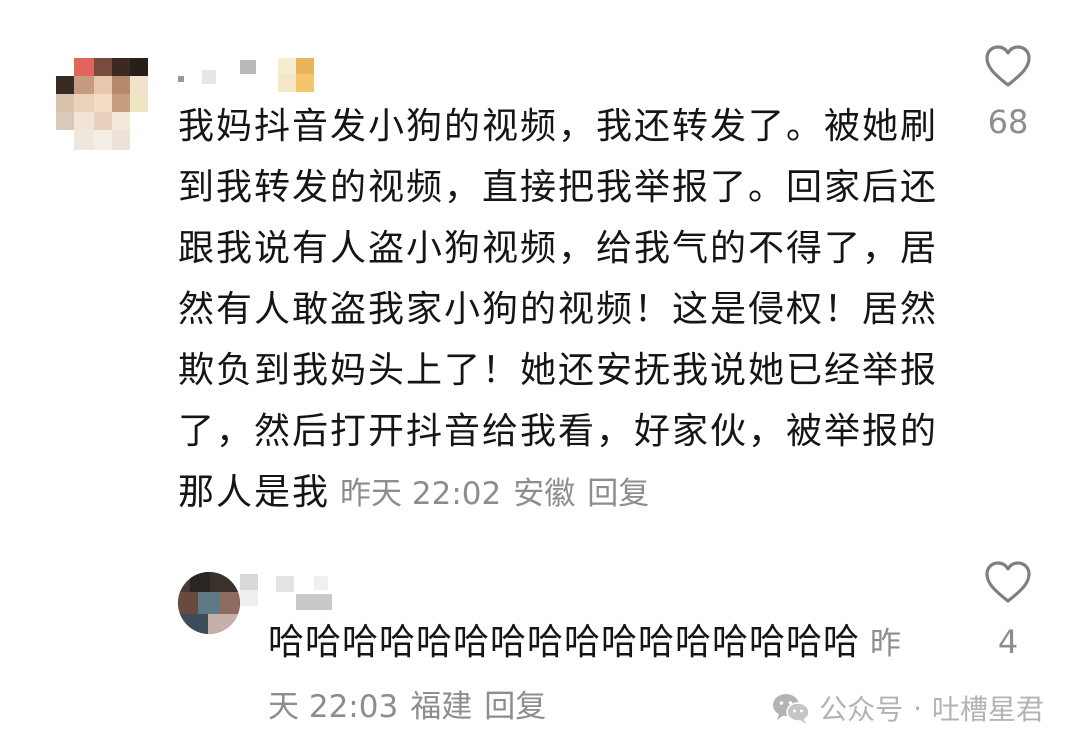 This screenshot has height=754, width=1080. Describe the element at coordinates (861, 709) in the screenshot. I see `watermark-platform: 公众号` at that location.